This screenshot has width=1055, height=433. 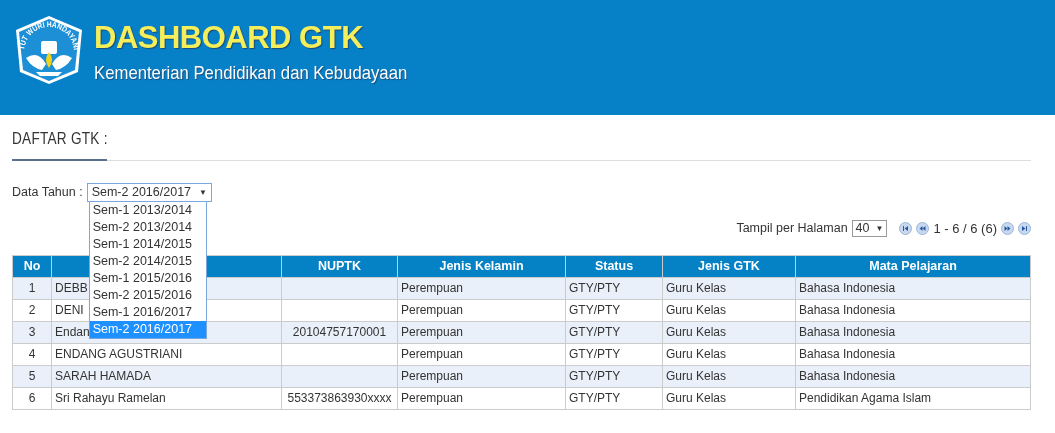 What do you see at coordinates (614, 266) in the screenshot?
I see `column-header: Status` at bounding box center [614, 266].